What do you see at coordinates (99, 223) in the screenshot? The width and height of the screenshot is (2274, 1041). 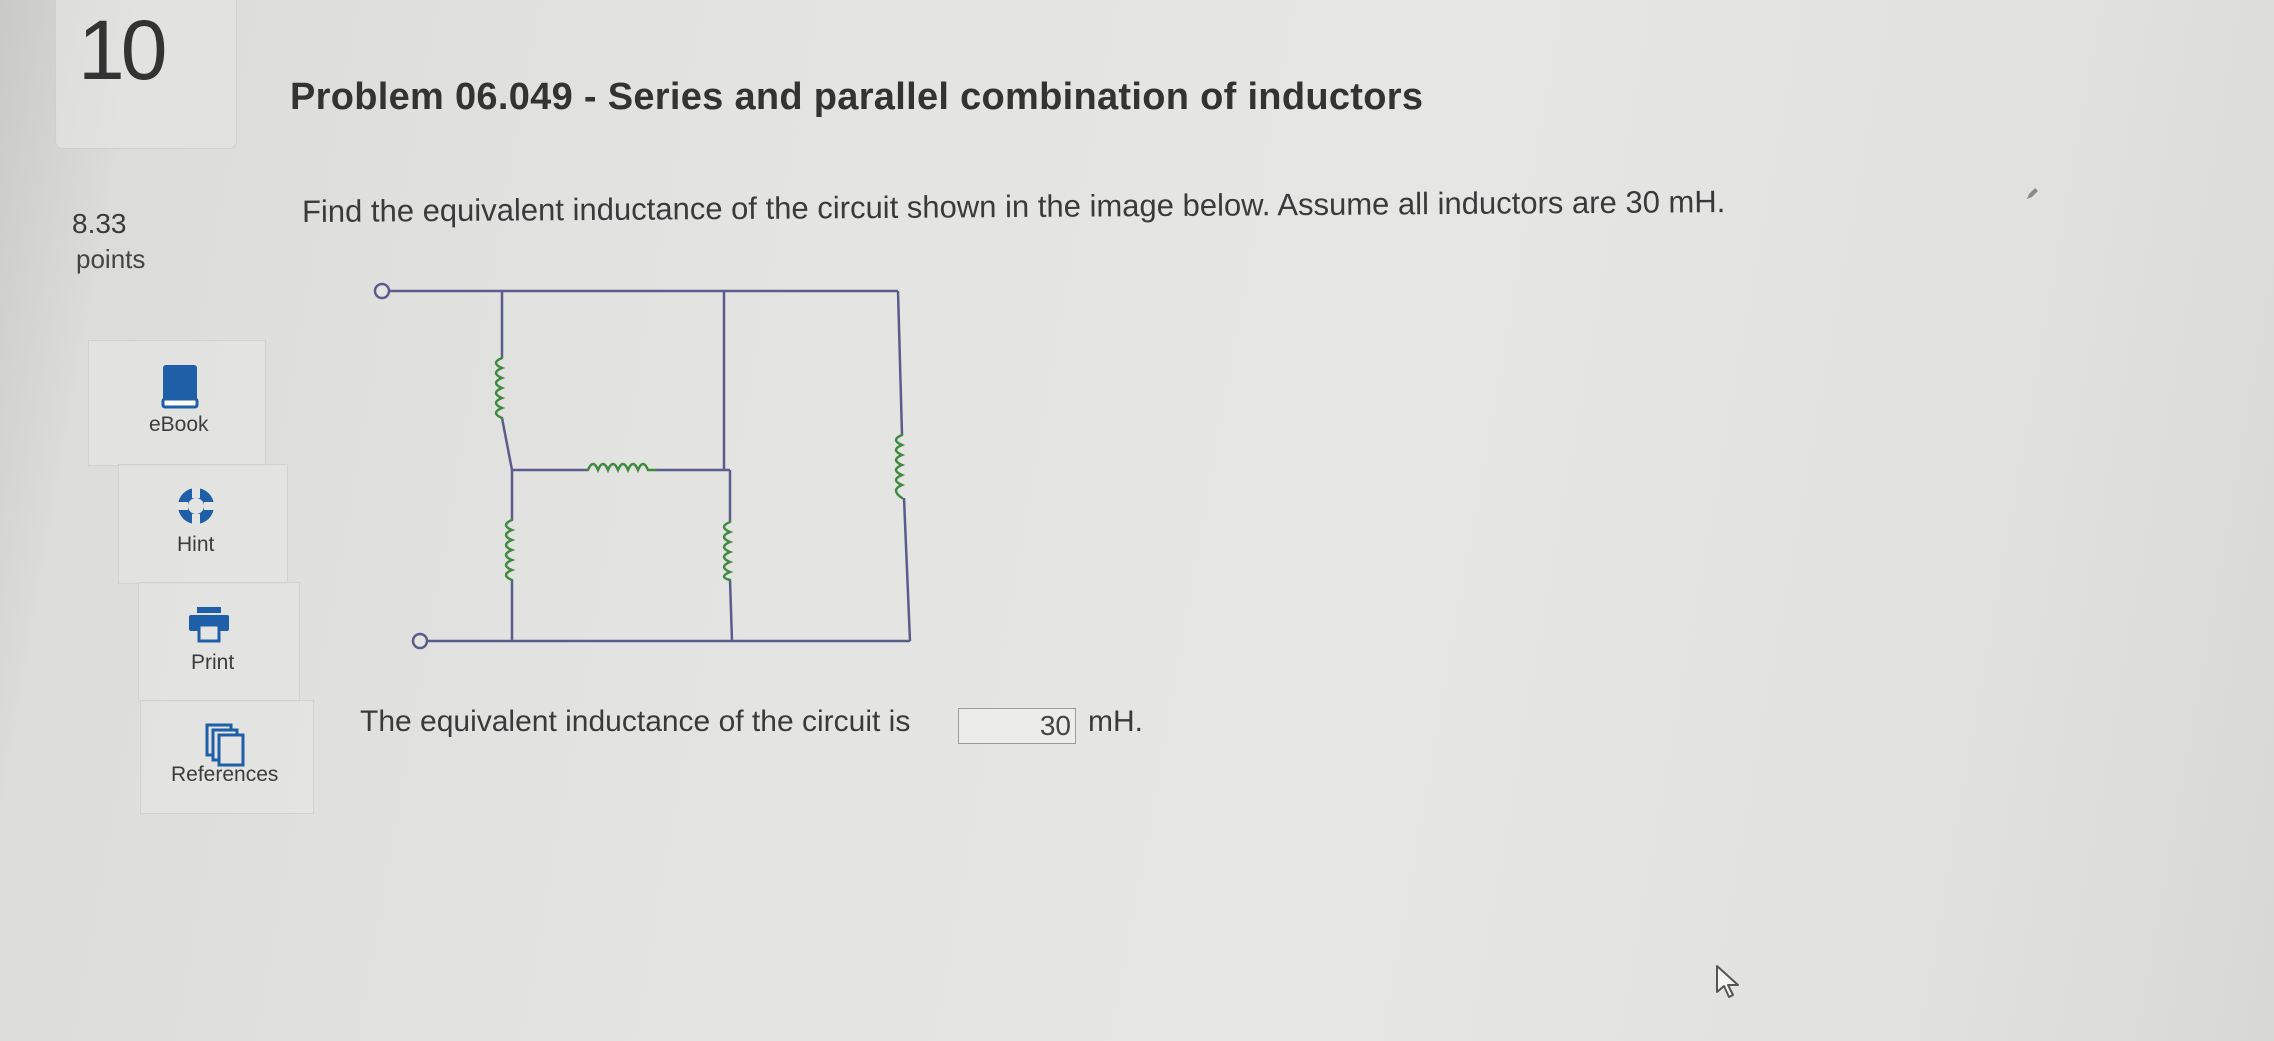 I see `points-value: 8.33` at bounding box center [99, 223].